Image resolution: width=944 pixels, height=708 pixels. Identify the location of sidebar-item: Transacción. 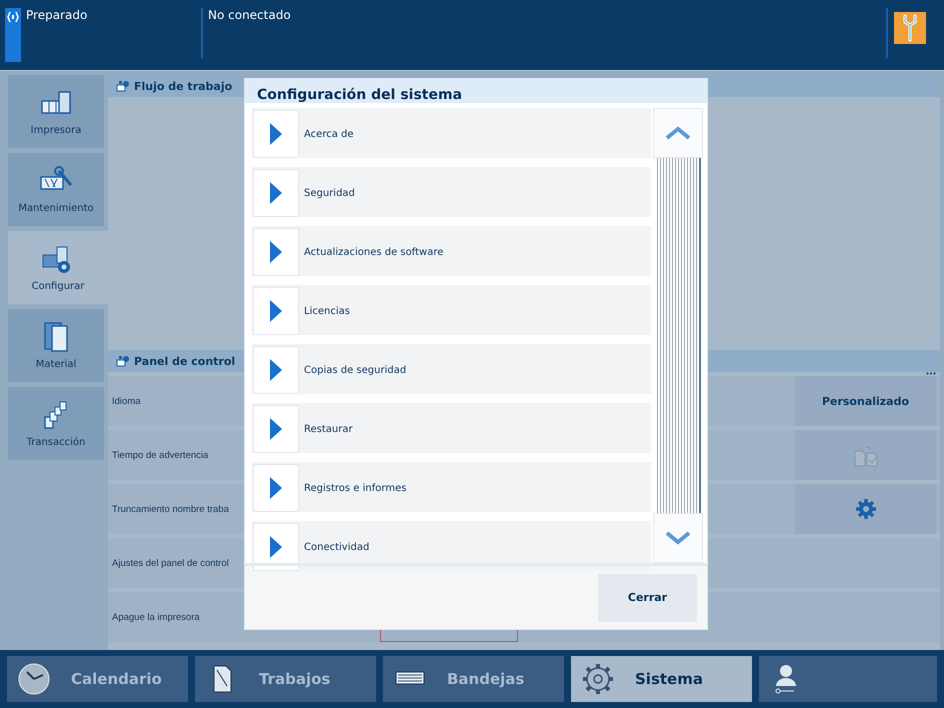
(56, 423).